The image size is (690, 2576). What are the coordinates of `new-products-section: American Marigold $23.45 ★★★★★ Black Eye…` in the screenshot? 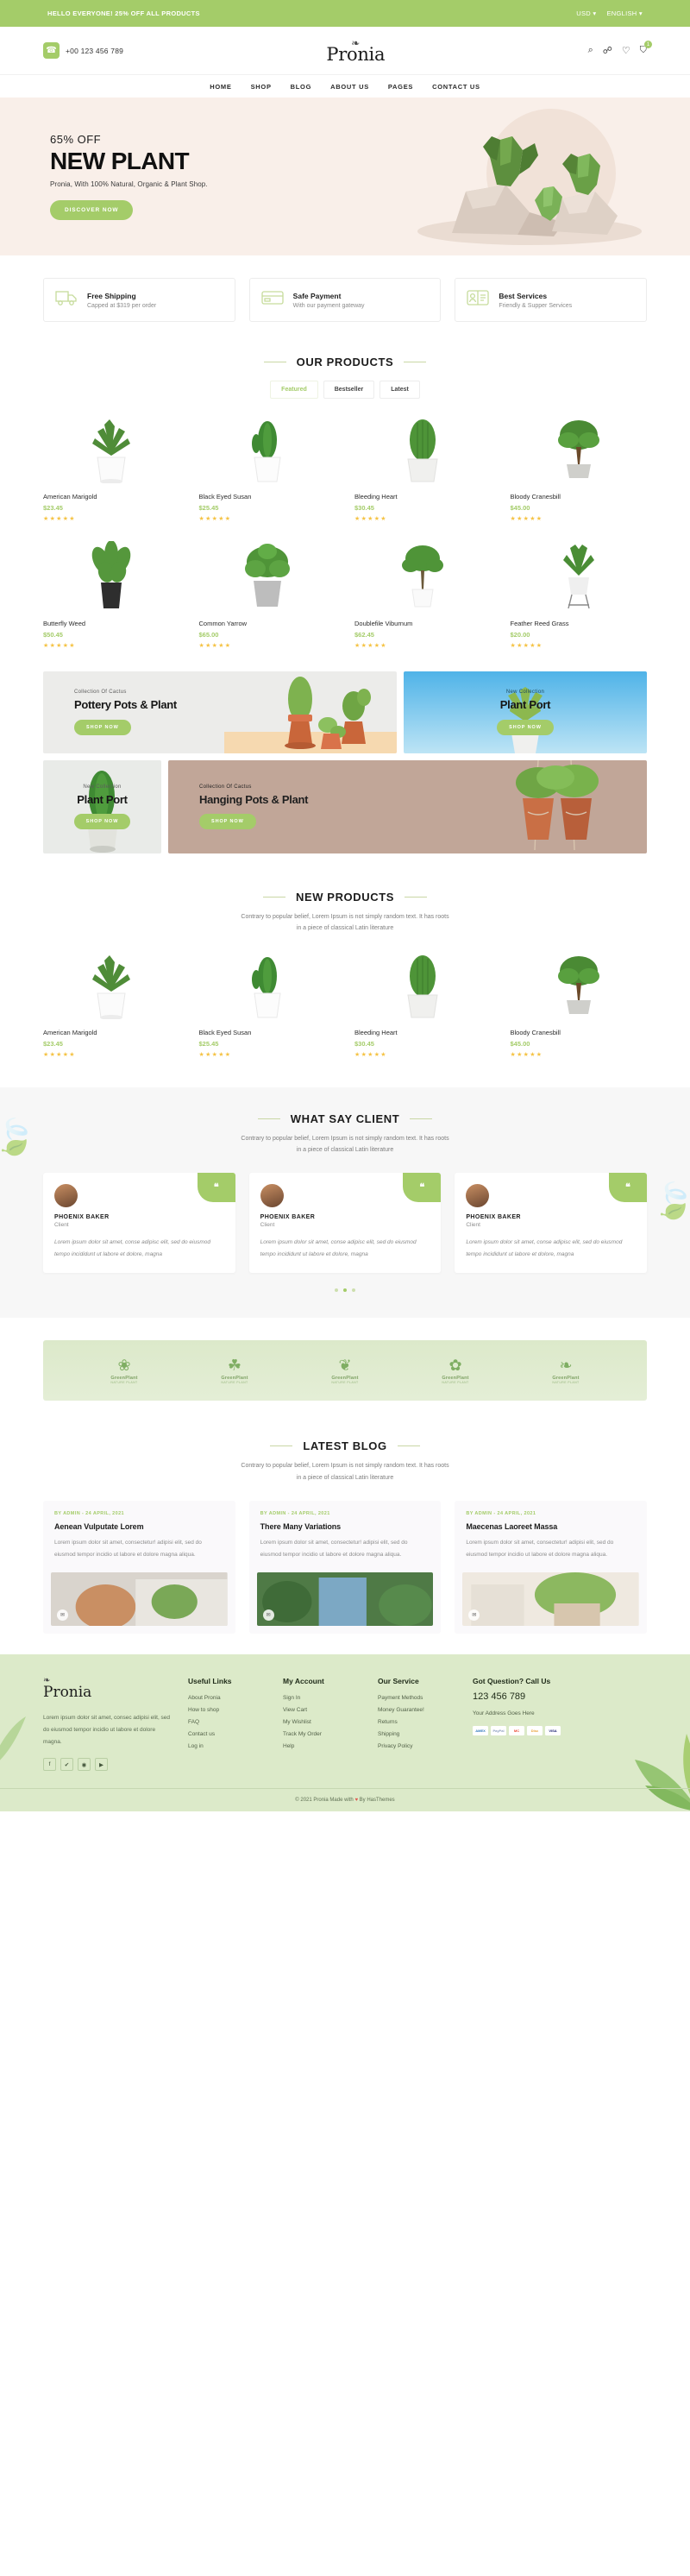 It's located at (345, 999).